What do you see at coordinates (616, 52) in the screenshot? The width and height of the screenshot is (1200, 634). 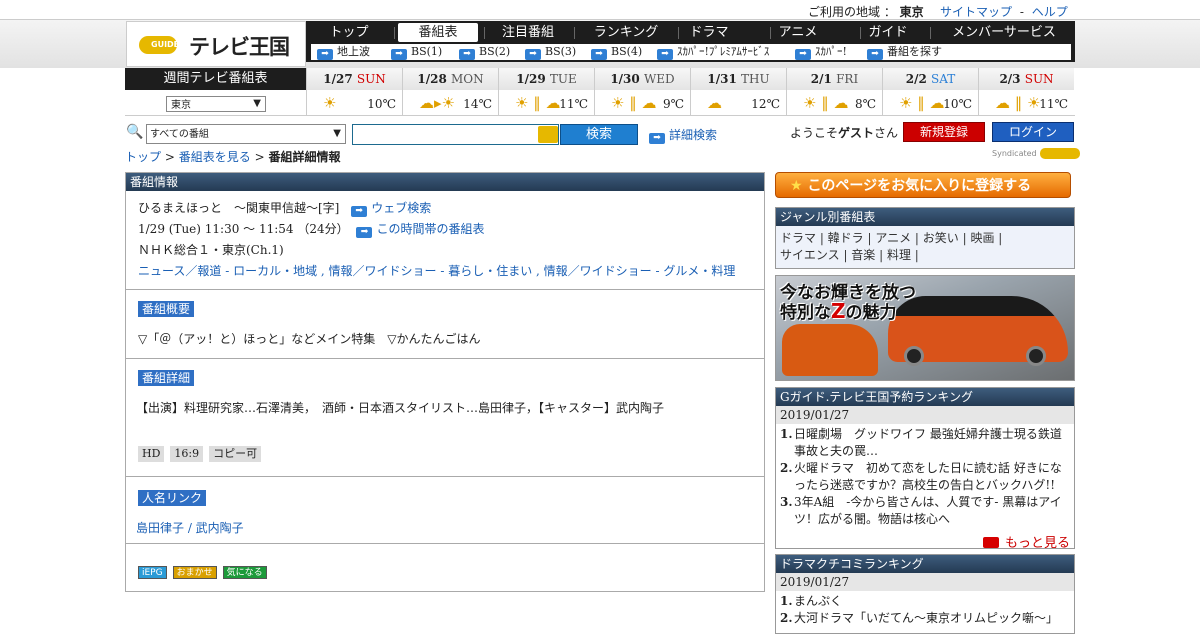 I see `sub-bs4: ➡ BS(4)` at bounding box center [616, 52].